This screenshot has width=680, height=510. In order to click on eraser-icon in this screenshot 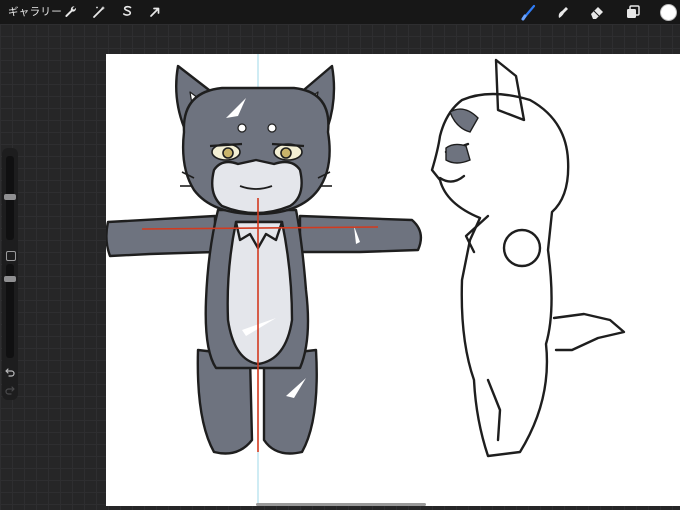, I will do `click(597, 12)`.